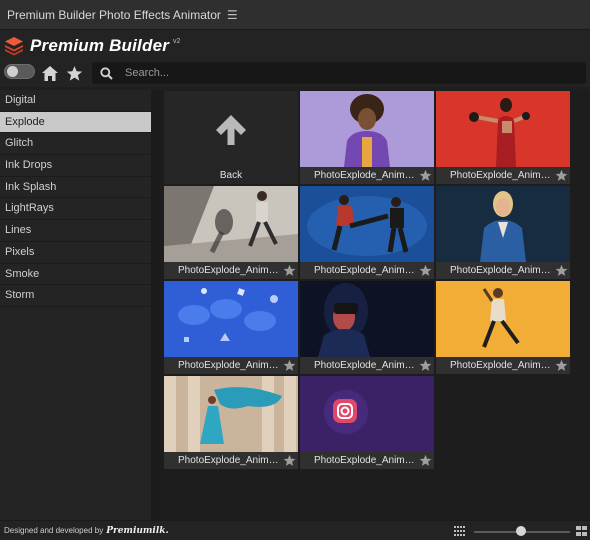 The image size is (590, 540). What do you see at coordinates (75, 101) in the screenshot?
I see `sidebar-item-digital: Digital` at bounding box center [75, 101].